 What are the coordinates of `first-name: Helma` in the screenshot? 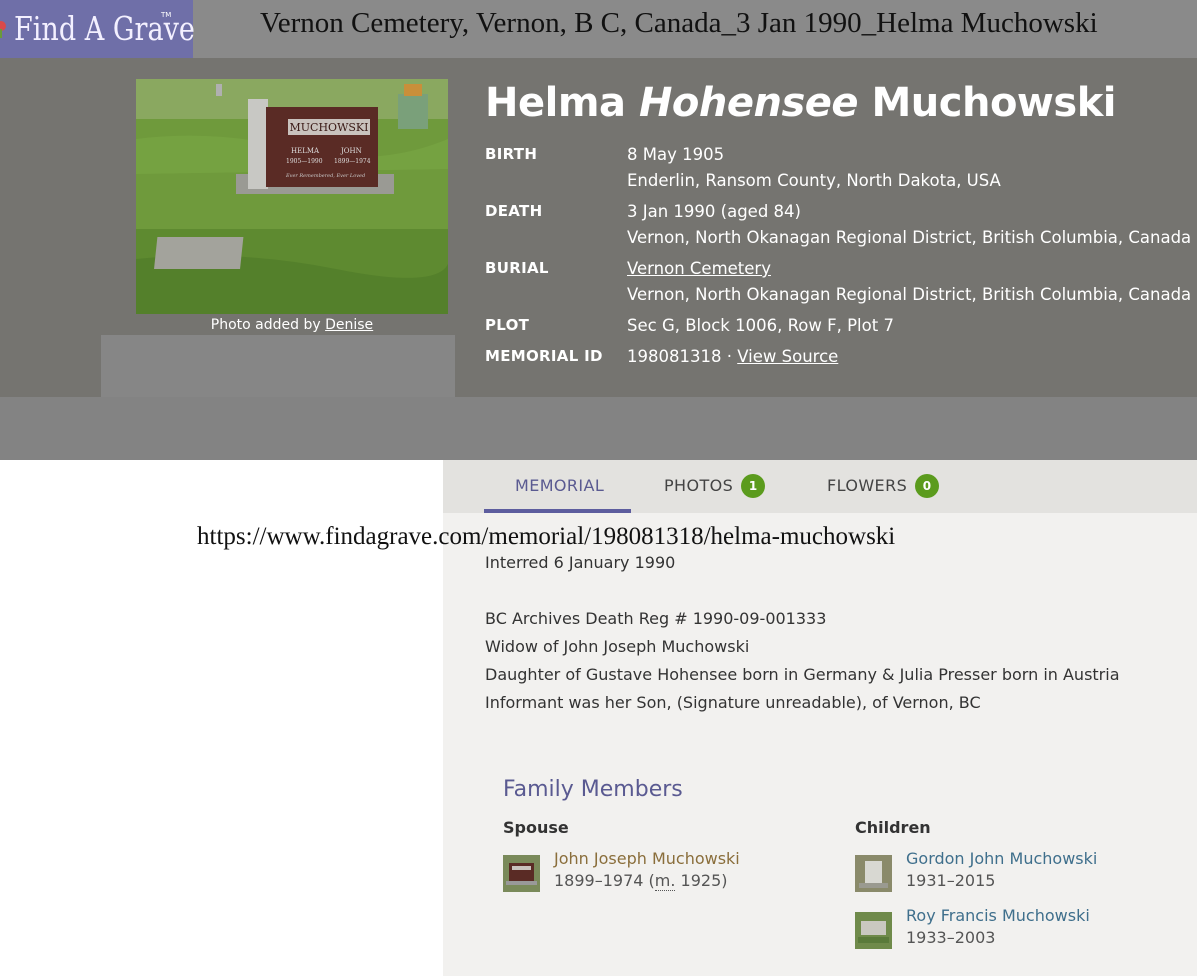 It's located at (555, 103).